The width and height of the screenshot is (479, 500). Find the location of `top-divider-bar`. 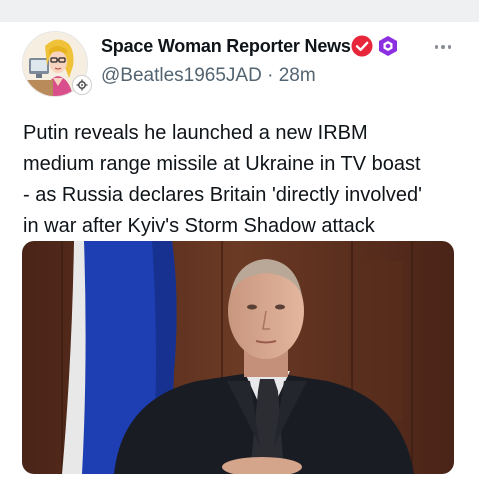

top-divider-bar is located at coordinates (239, 11).